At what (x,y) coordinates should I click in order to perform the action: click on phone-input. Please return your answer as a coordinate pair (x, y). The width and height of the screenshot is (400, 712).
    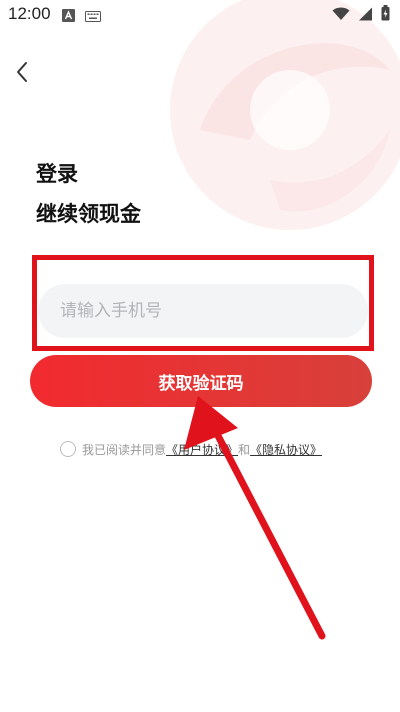
    Looking at the image, I should click on (203, 311).